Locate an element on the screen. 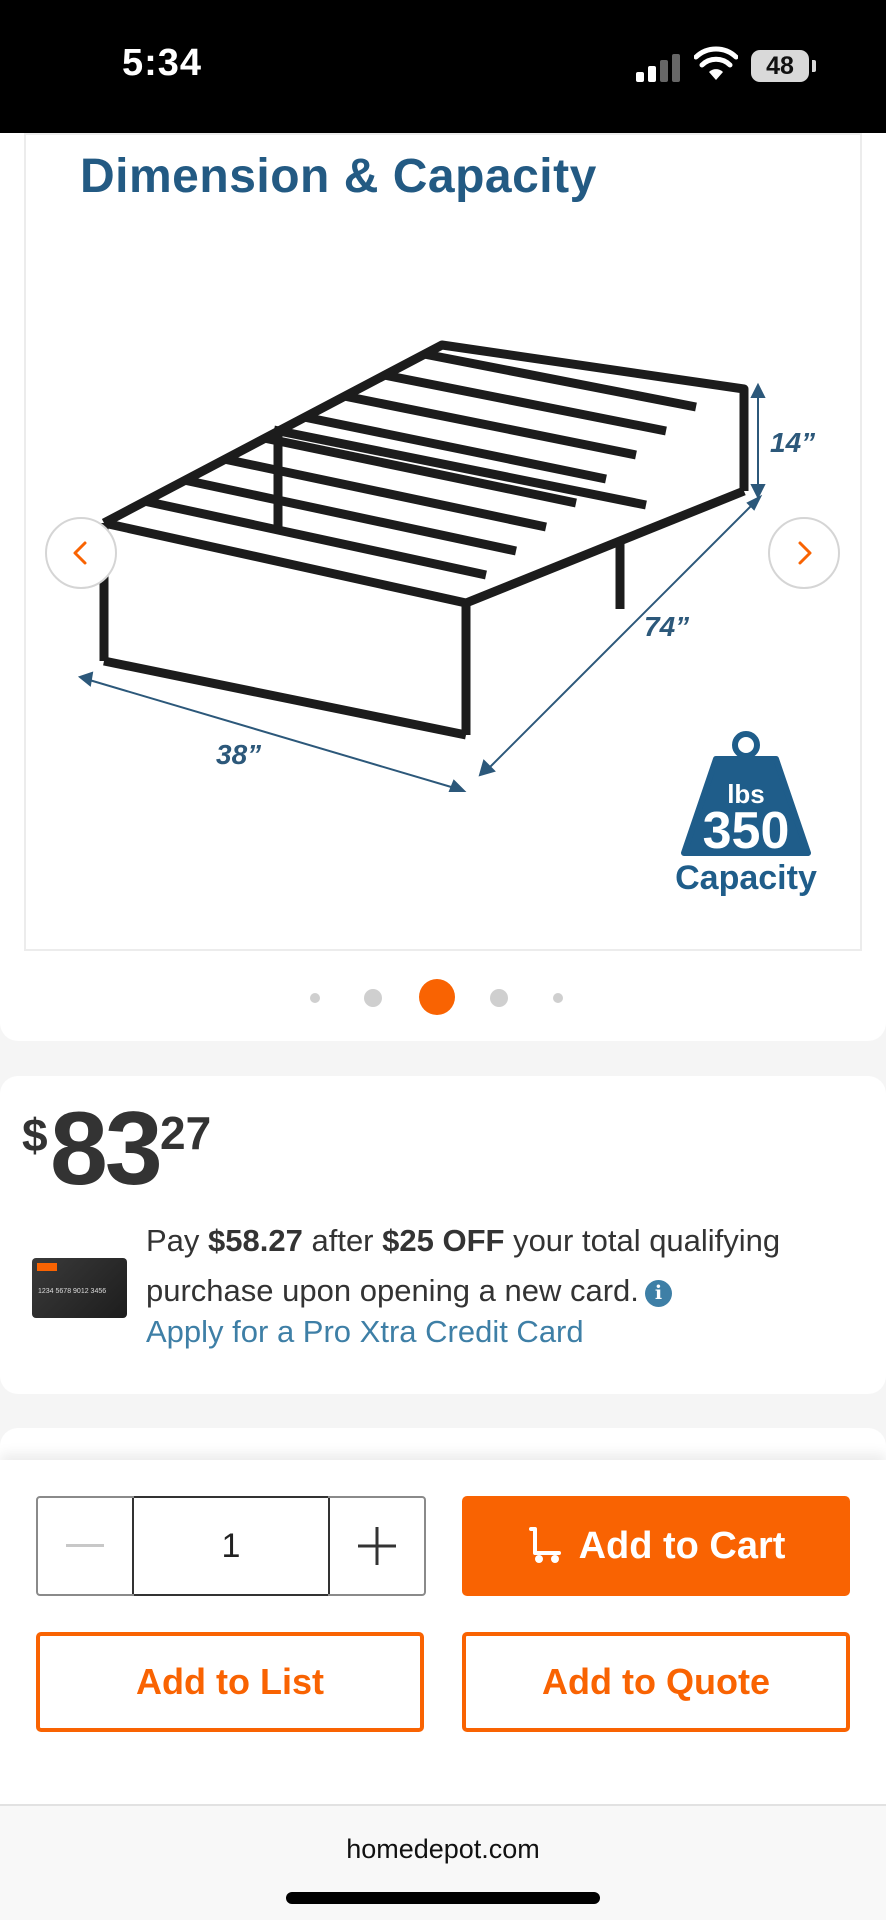  promo-text-pre: Pay is located at coordinates (177, 1240).